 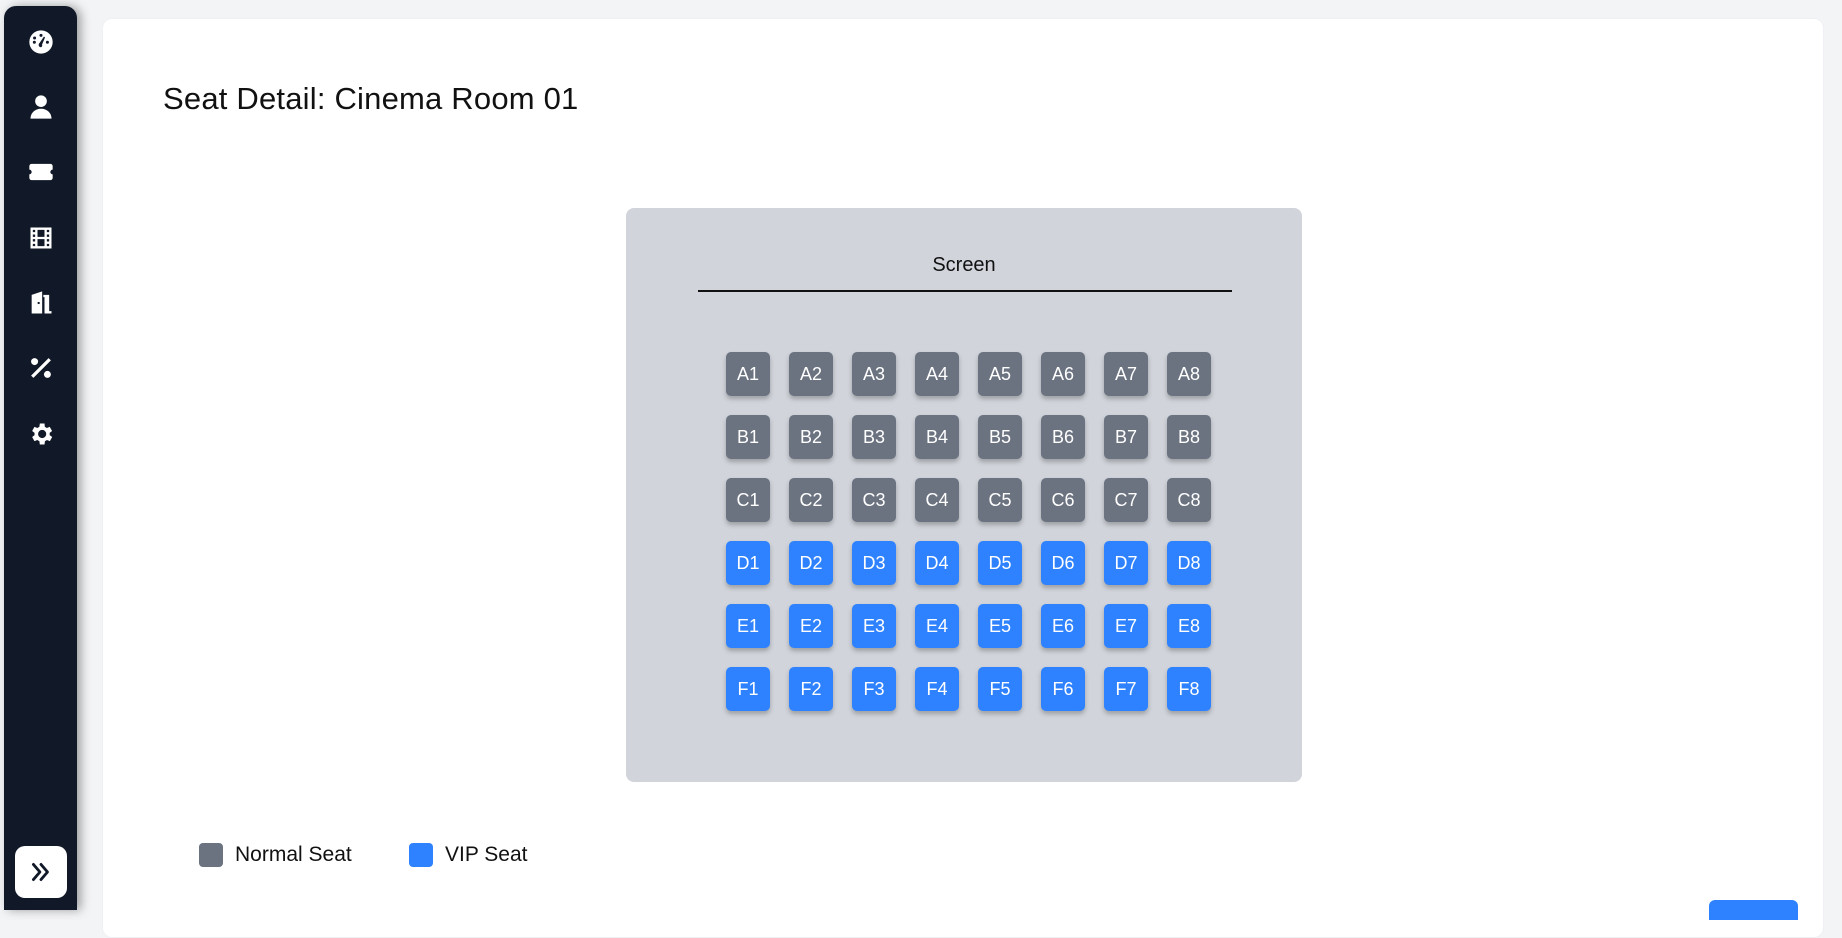 What do you see at coordinates (1000, 374) in the screenshot?
I see `seat-a5: A5` at bounding box center [1000, 374].